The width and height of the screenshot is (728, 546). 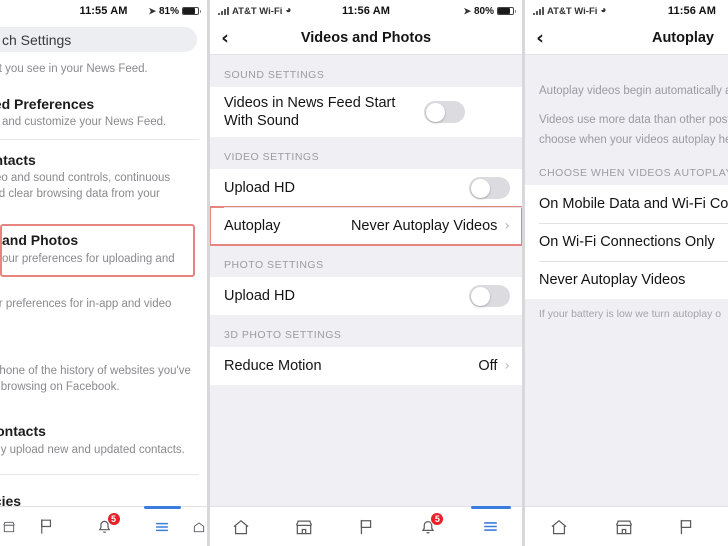 I want to click on search-bar-container: ch Settings, so click(x=103, y=40).